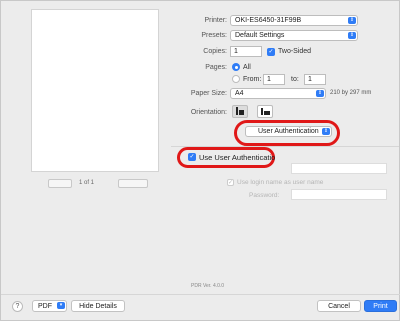 This screenshot has width=400, height=321. Describe the element at coordinates (239, 93) in the screenshot. I see `paper-size-value: A4` at that location.